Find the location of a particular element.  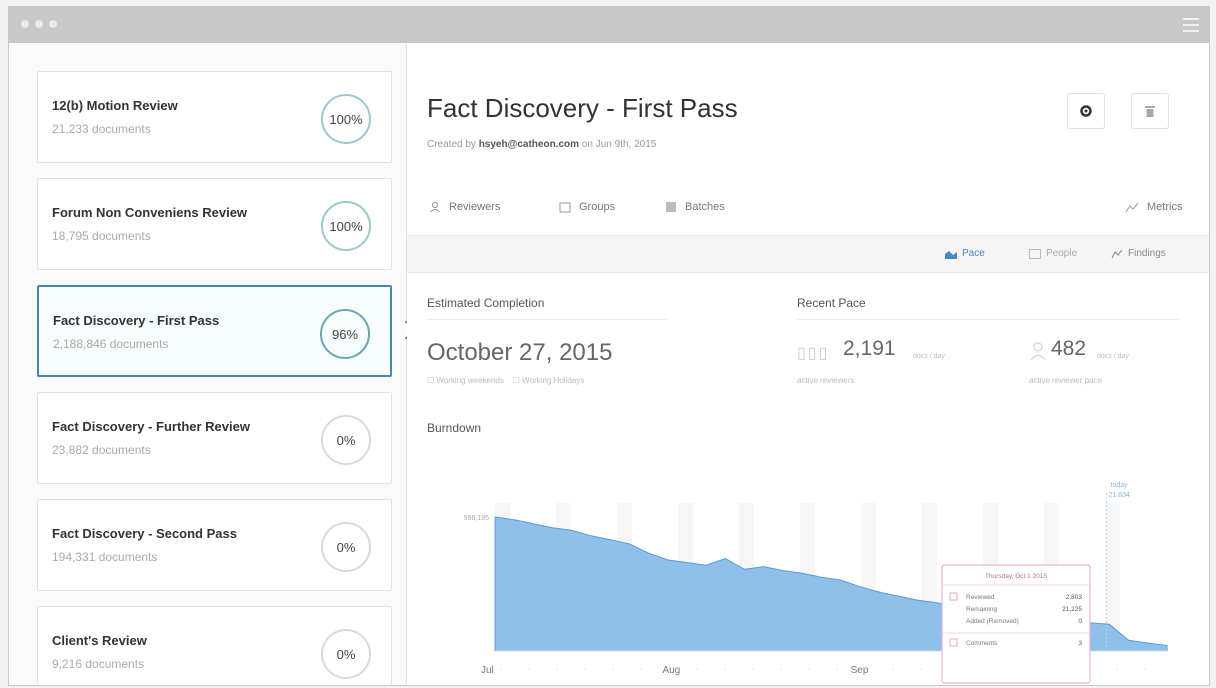

page-title: Fact Discovery - First Pass is located at coordinates (582, 108).